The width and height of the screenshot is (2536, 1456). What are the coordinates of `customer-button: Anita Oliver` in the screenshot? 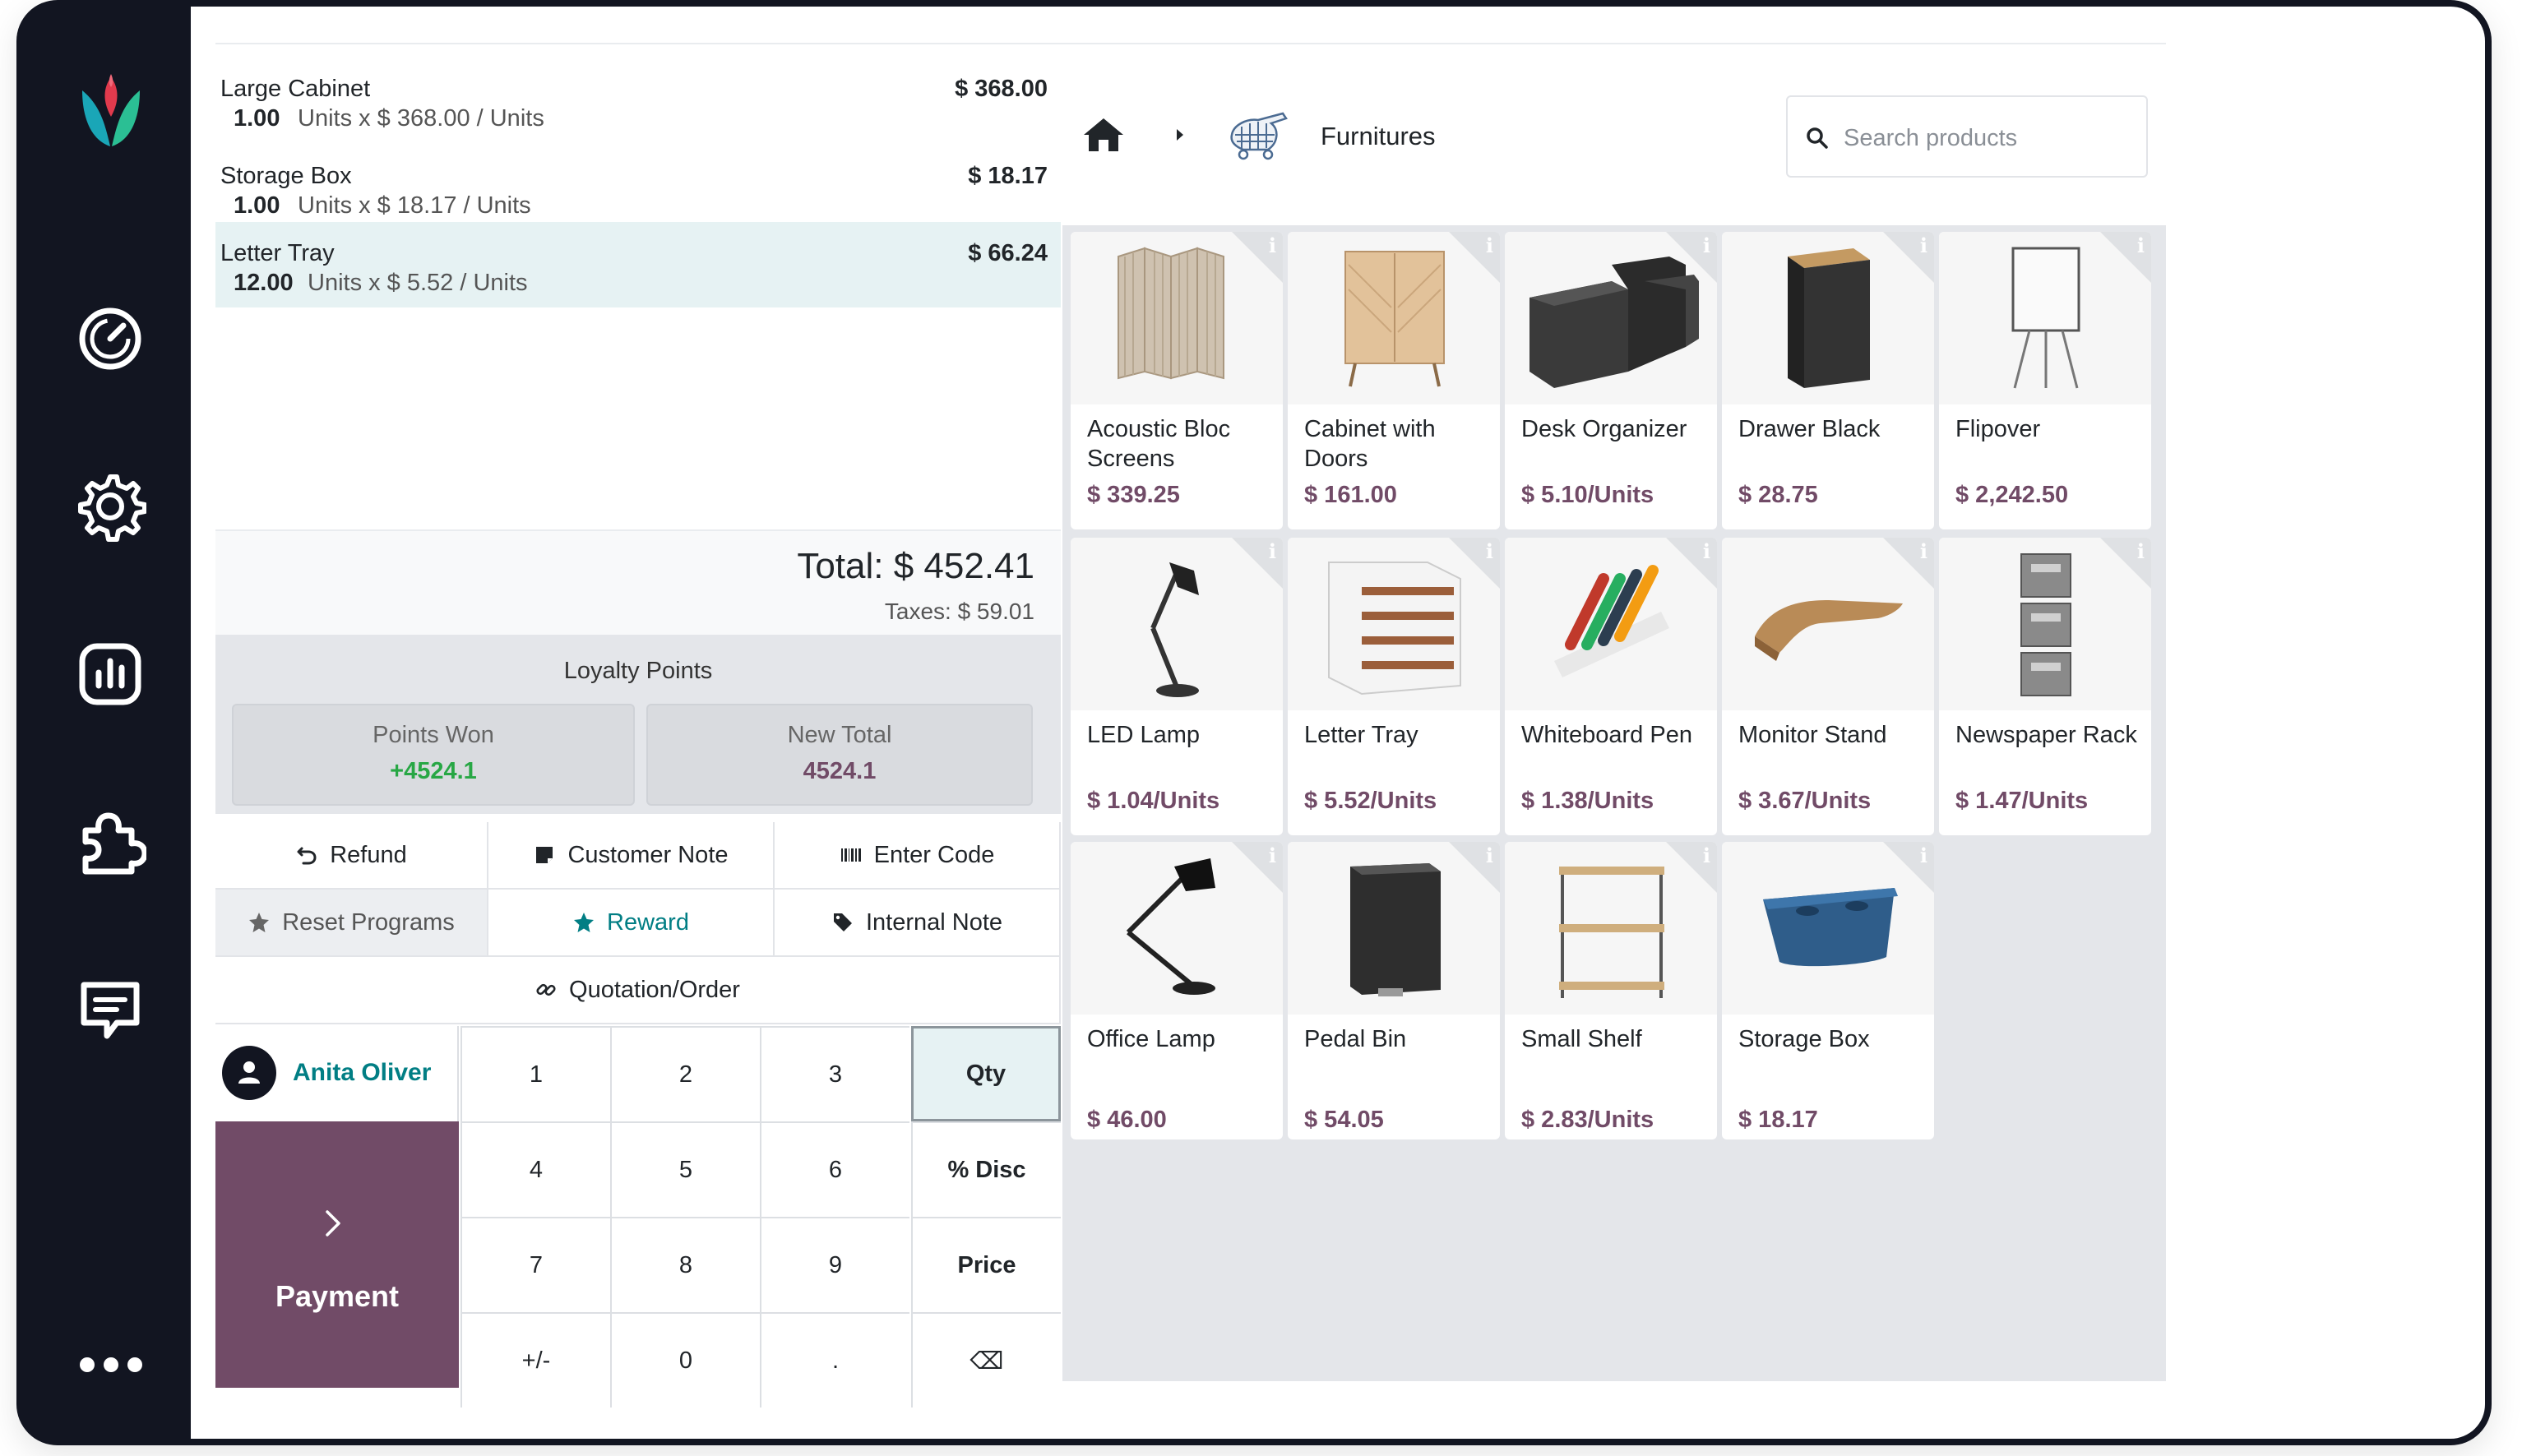 It's located at (337, 1073).